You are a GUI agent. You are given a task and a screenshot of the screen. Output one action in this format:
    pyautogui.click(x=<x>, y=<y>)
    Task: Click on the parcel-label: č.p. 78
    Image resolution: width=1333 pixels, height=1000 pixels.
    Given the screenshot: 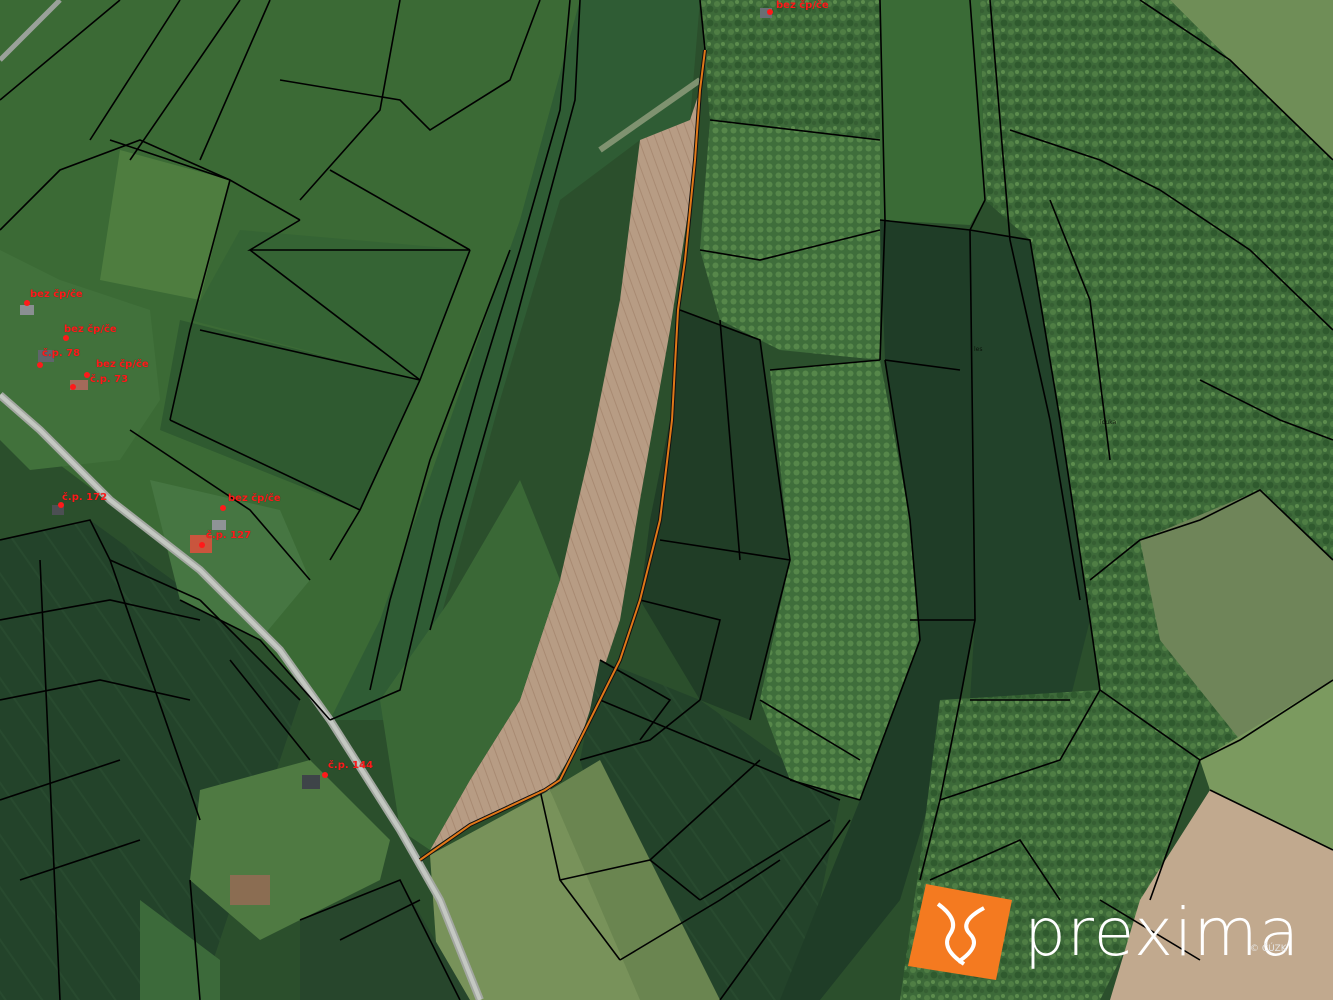 What is the action you would take?
    pyautogui.click(x=61, y=353)
    